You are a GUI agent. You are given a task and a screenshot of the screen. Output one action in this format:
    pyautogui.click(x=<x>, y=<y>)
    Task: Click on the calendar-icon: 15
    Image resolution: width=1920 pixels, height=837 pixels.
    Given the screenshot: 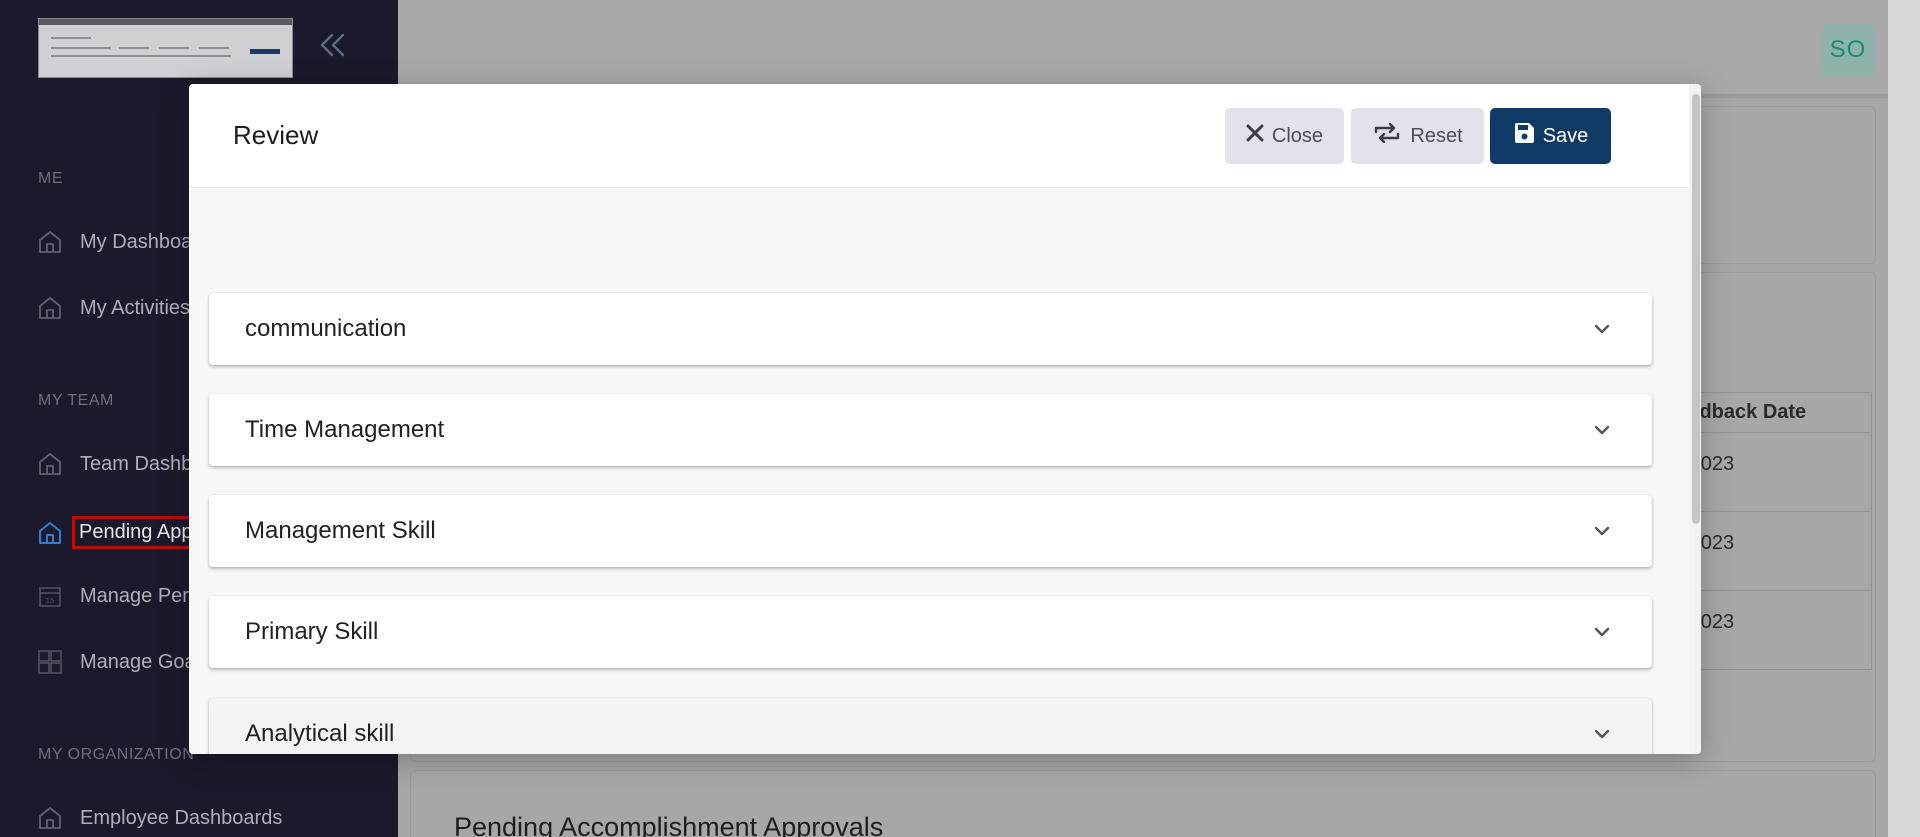 What is the action you would take?
    pyautogui.click(x=50, y=596)
    